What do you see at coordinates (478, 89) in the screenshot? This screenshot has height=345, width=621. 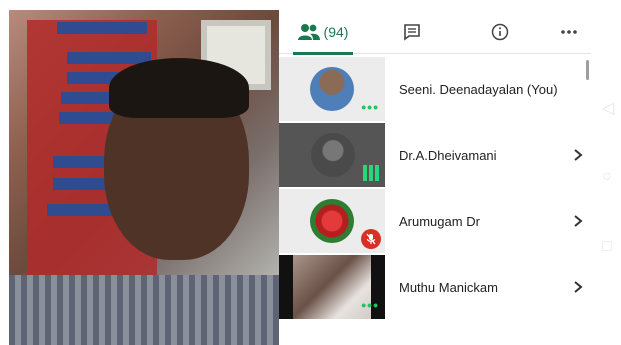 I see `participant-name: Seeni. Deenadayalan (You)` at bounding box center [478, 89].